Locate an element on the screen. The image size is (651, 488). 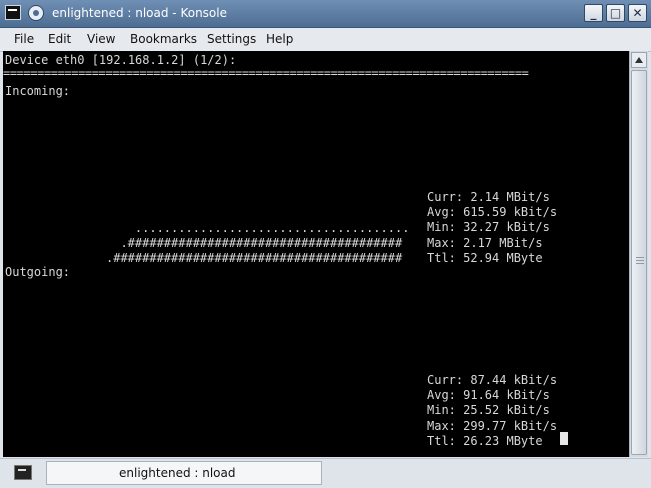
minimize-icon: _ is located at coordinates (593, 13).